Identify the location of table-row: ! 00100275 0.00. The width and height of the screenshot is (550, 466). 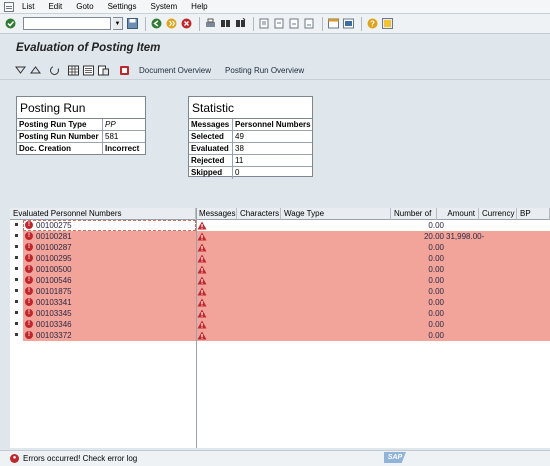
(280, 225).